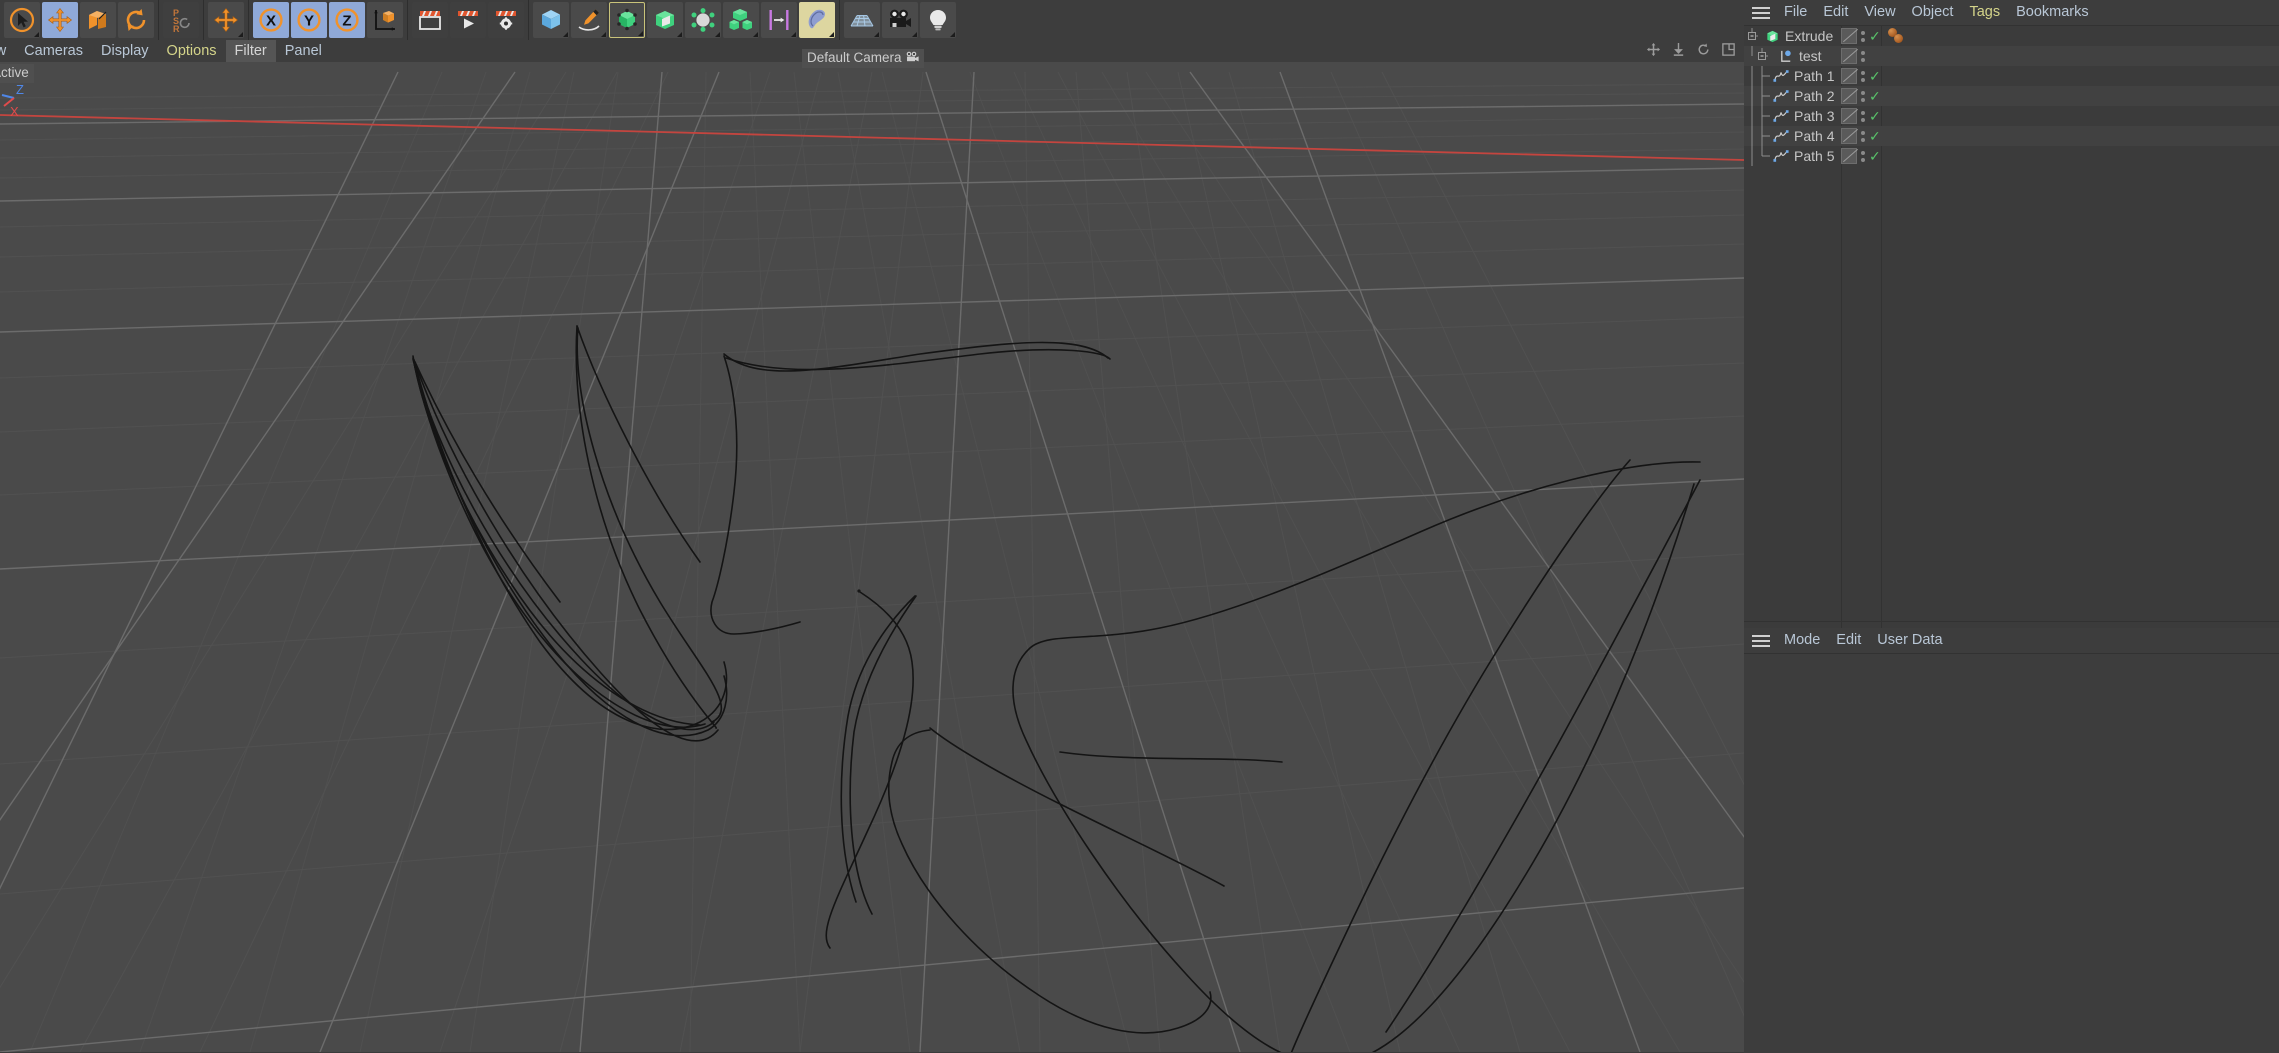 The height and width of the screenshot is (1053, 2279). Describe the element at coordinates (98, 20) in the screenshot. I see `scale-tool-button` at that location.